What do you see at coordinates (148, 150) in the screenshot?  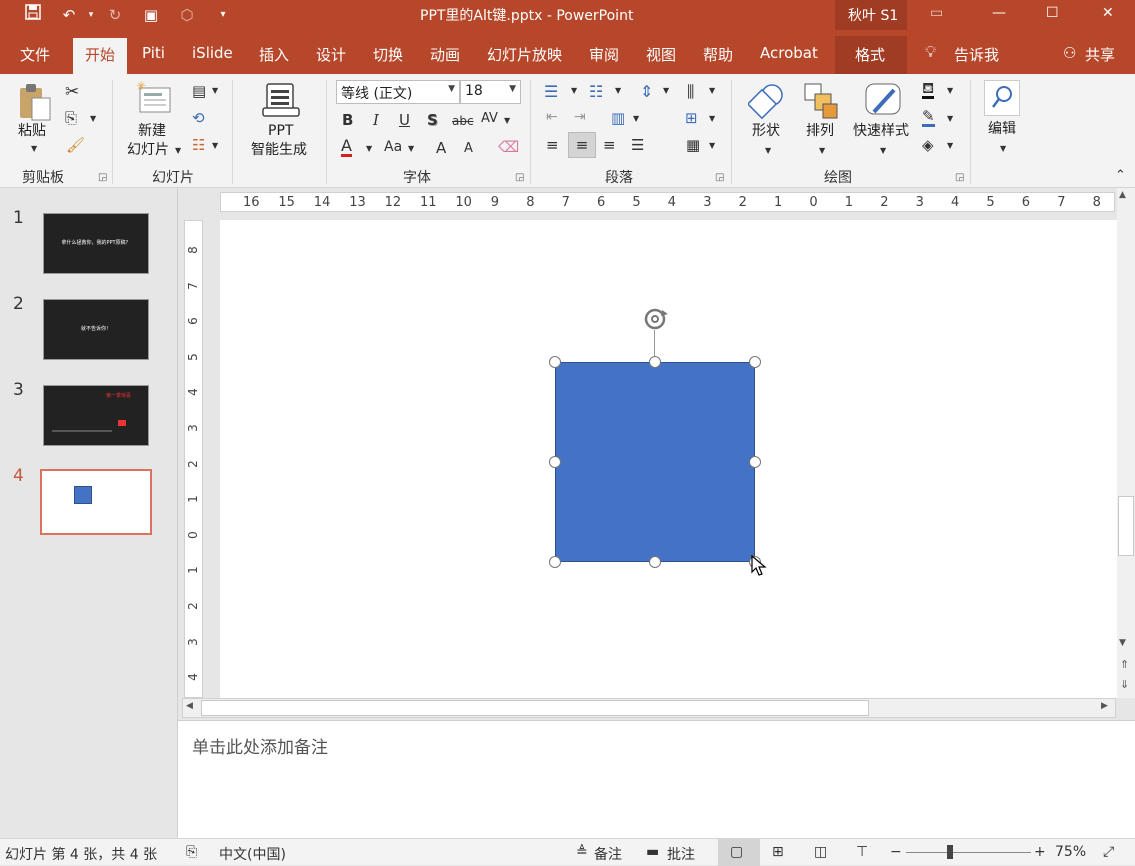 I see `new-slide-label-2: 幻灯片` at bounding box center [148, 150].